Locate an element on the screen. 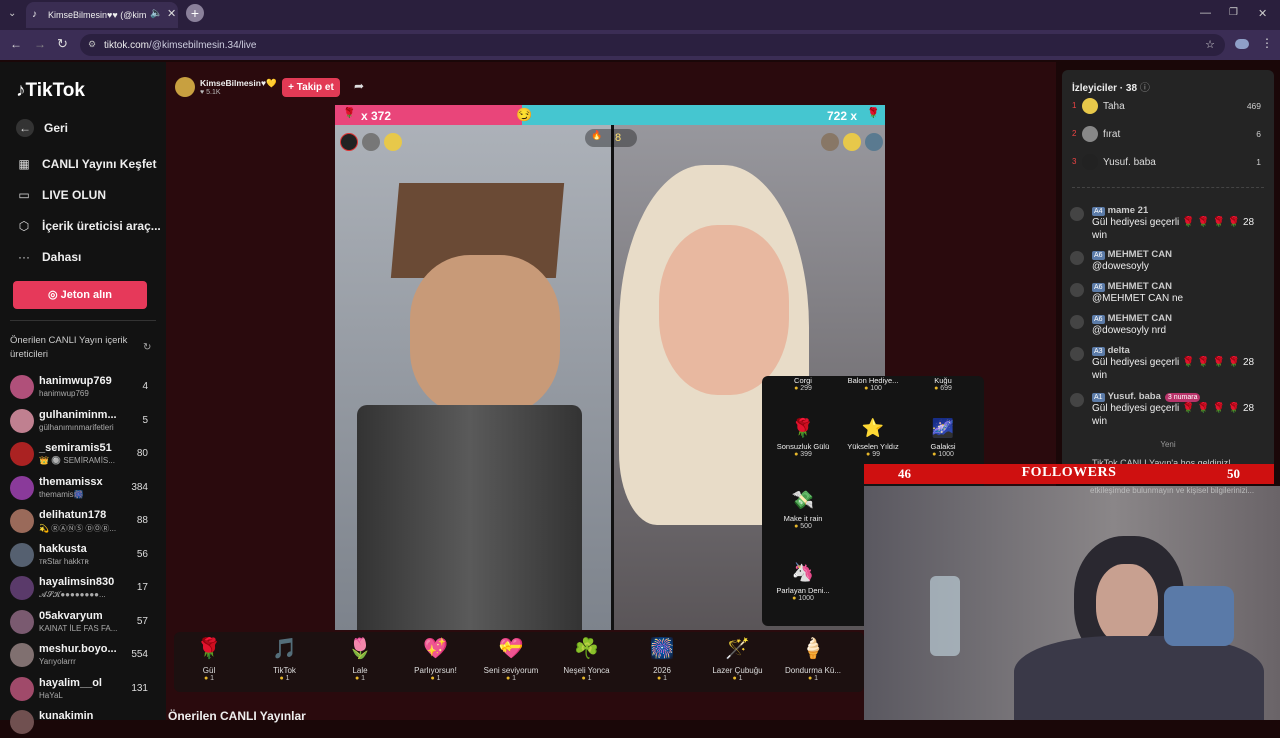  creator-list-item: hayalim__ol HaYaL 131 is located at coordinates (84, 690).